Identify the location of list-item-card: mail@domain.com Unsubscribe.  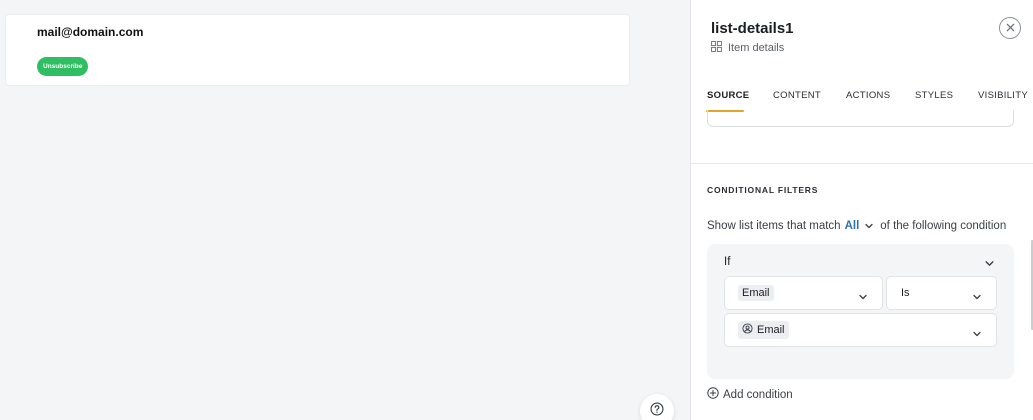
(317, 50).